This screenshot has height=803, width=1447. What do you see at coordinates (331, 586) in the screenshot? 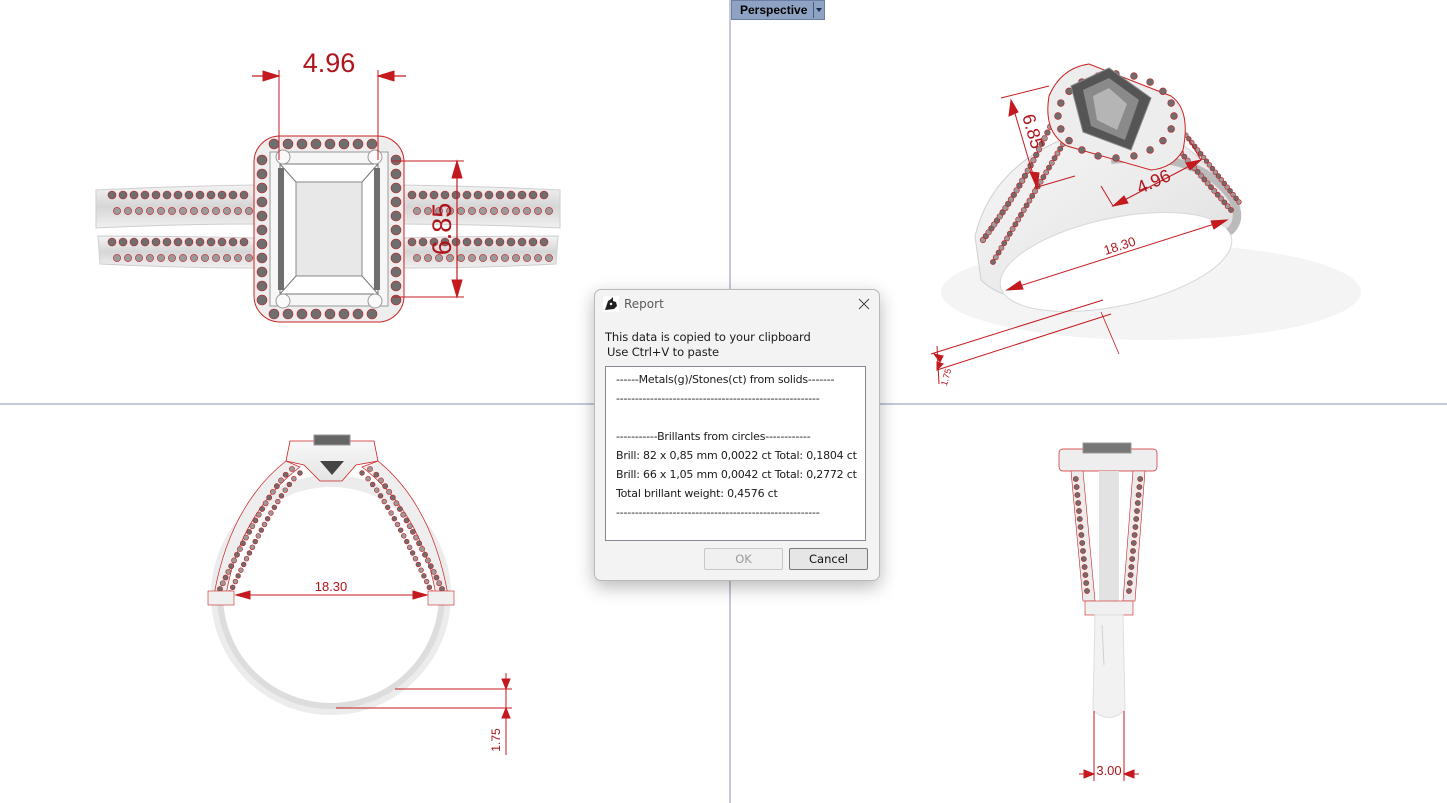
I see `dim-label-front-diameter: 18.30` at bounding box center [331, 586].